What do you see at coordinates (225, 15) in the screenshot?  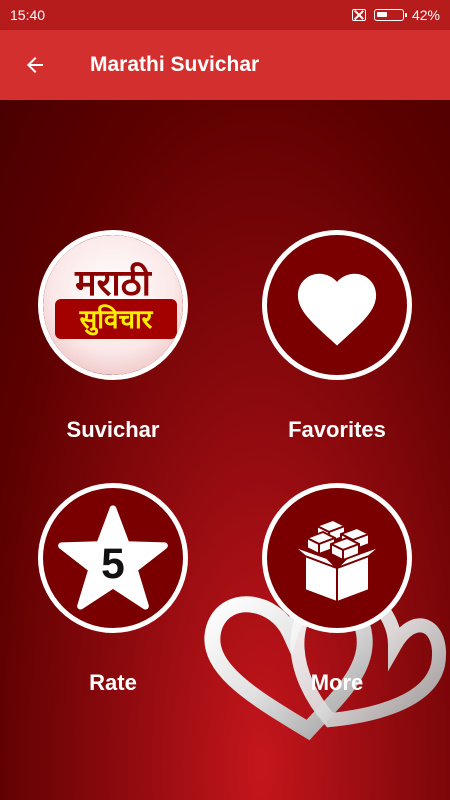 I see `status-bar: 15:40 42%` at bounding box center [225, 15].